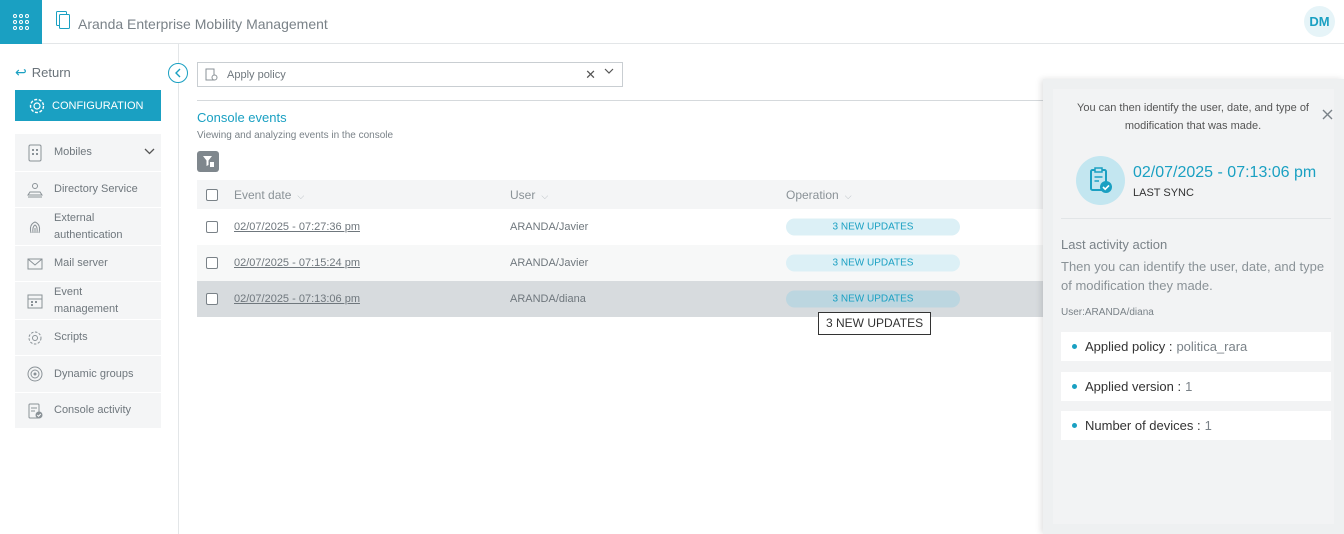 The image size is (1344, 534). What do you see at coordinates (98, 105) in the screenshot?
I see `configuration-label: CONFIGURATION` at bounding box center [98, 105].